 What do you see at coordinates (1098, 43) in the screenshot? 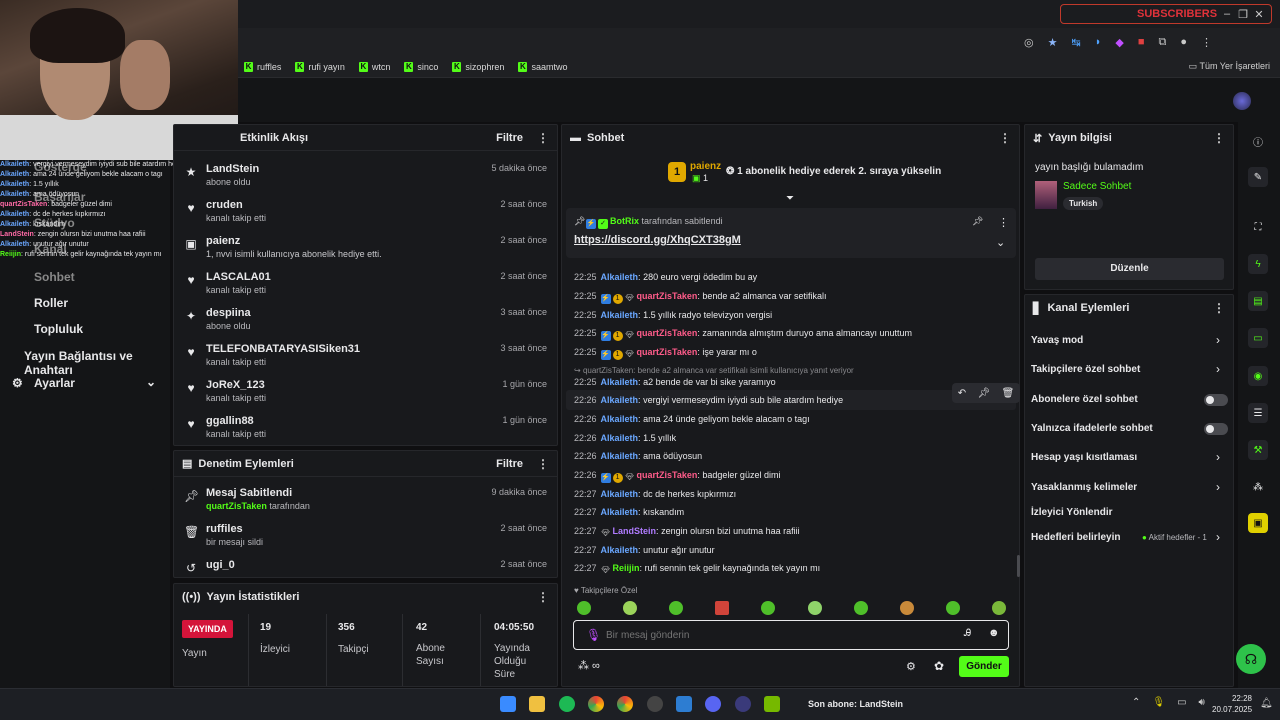
I see `extension-icon: ◗` at bounding box center [1098, 43].